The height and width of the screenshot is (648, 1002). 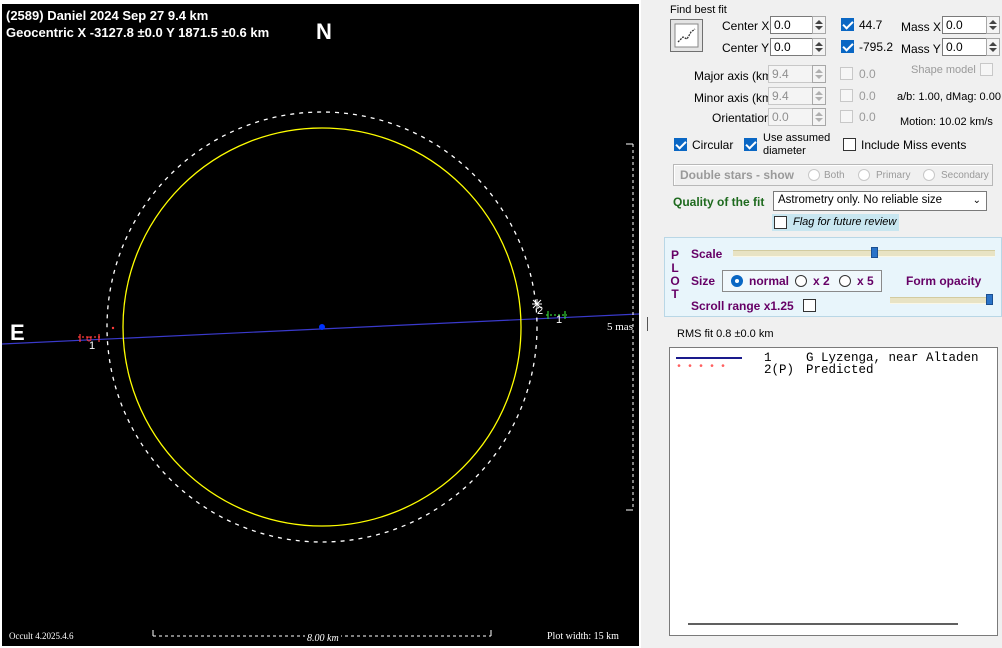 What do you see at coordinates (769, 281) in the screenshot?
I see `size-normal-label: normal` at bounding box center [769, 281].